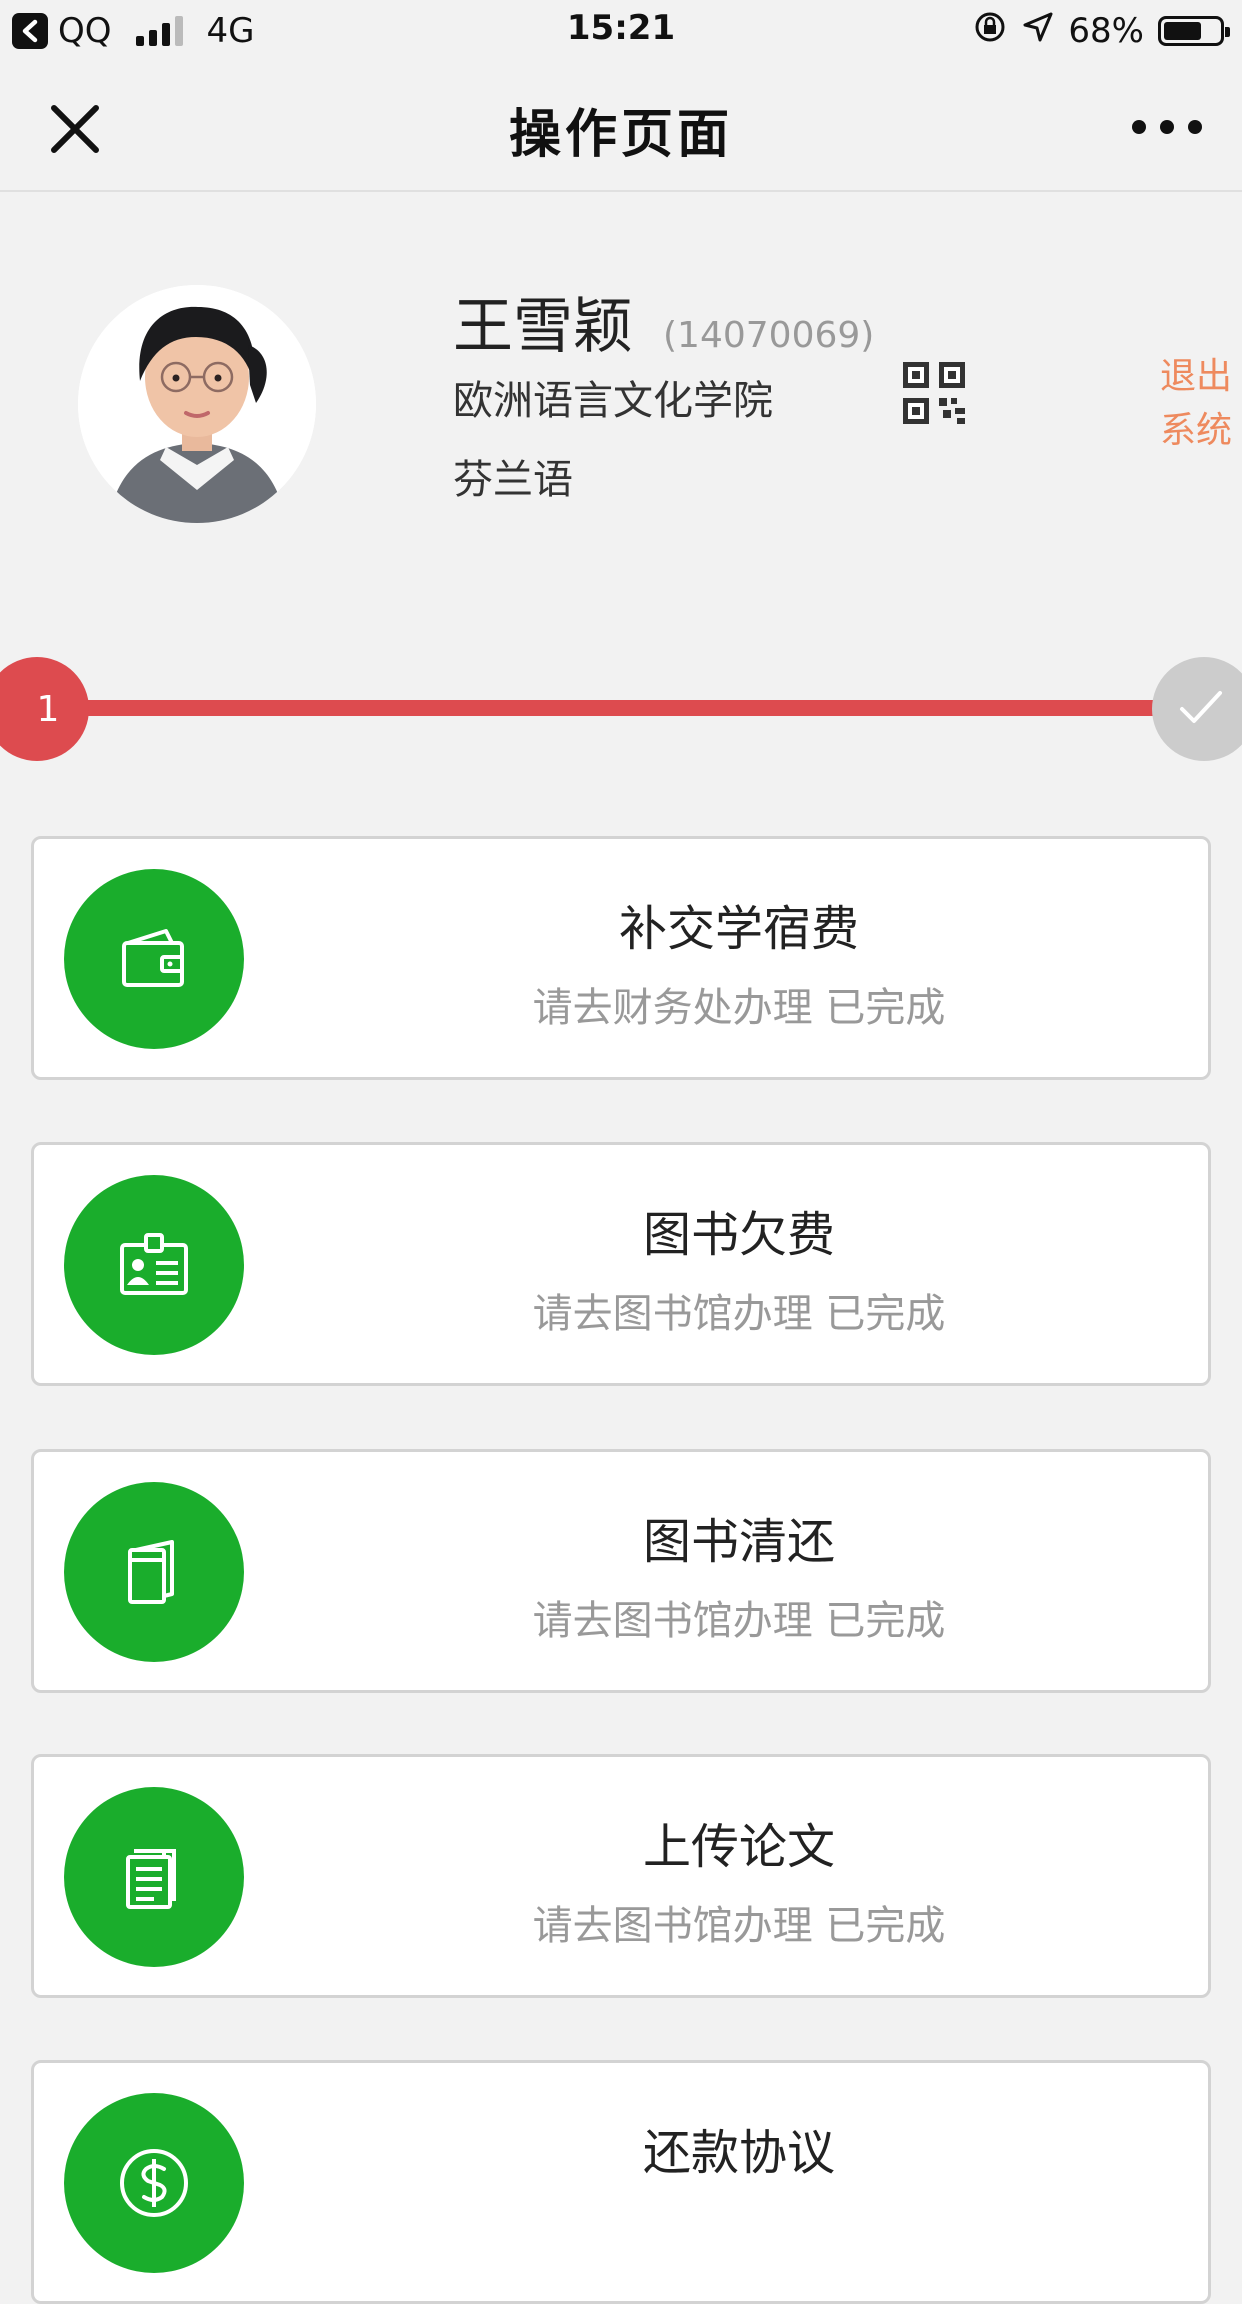  What do you see at coordinates (621, 1876) in the screenshot?
I see `task-card-upload-thesis: 上传论文 请去图书馆办理 已完成` at bounding box center [621, 1876].